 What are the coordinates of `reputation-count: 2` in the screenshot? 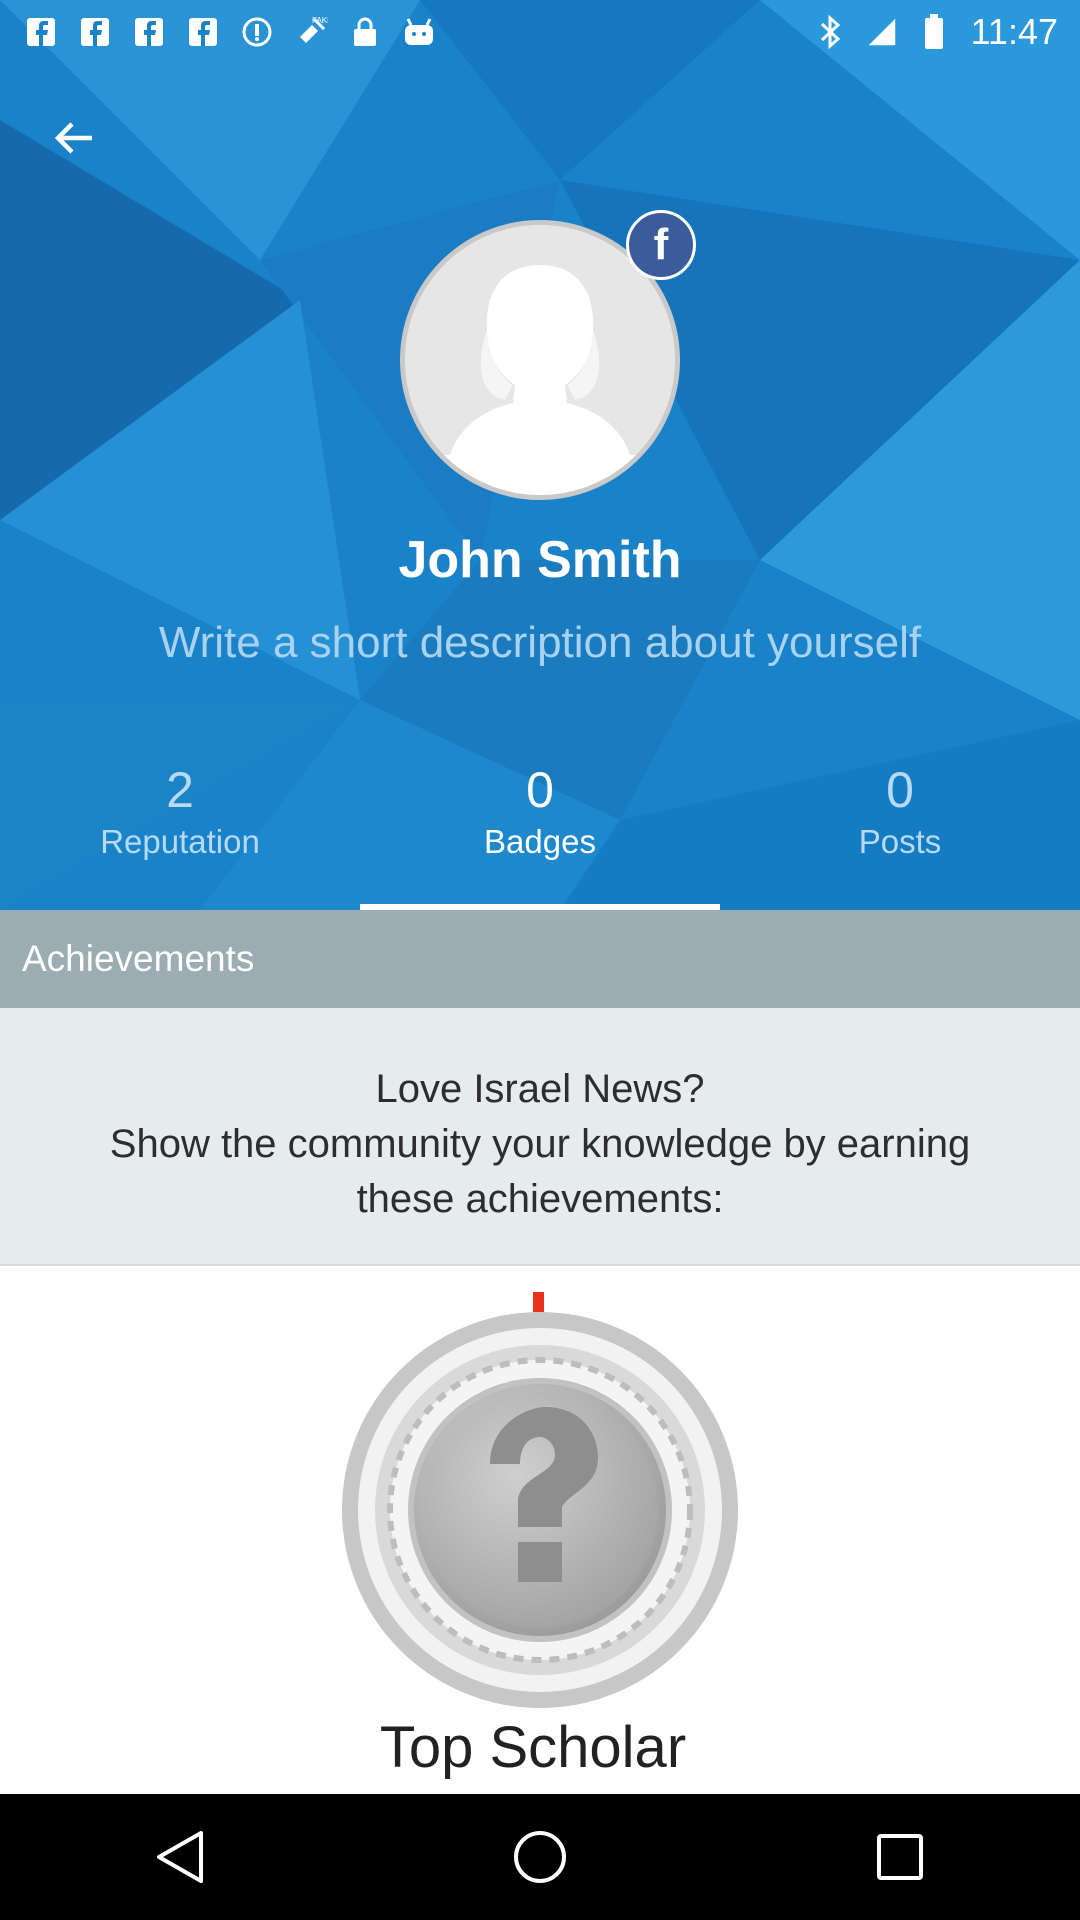 It's located at (180, 790).